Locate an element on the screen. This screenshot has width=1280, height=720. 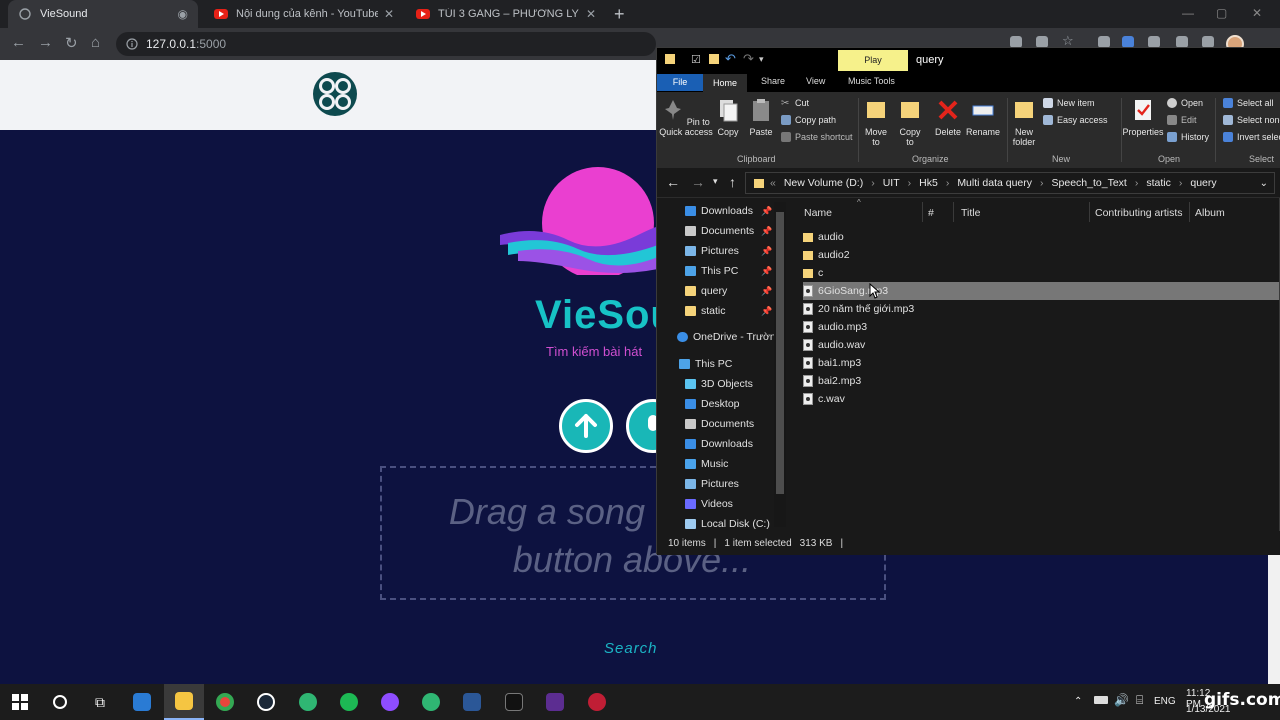
close-window-icon: ✕ is located at coordinates (1257, 13).